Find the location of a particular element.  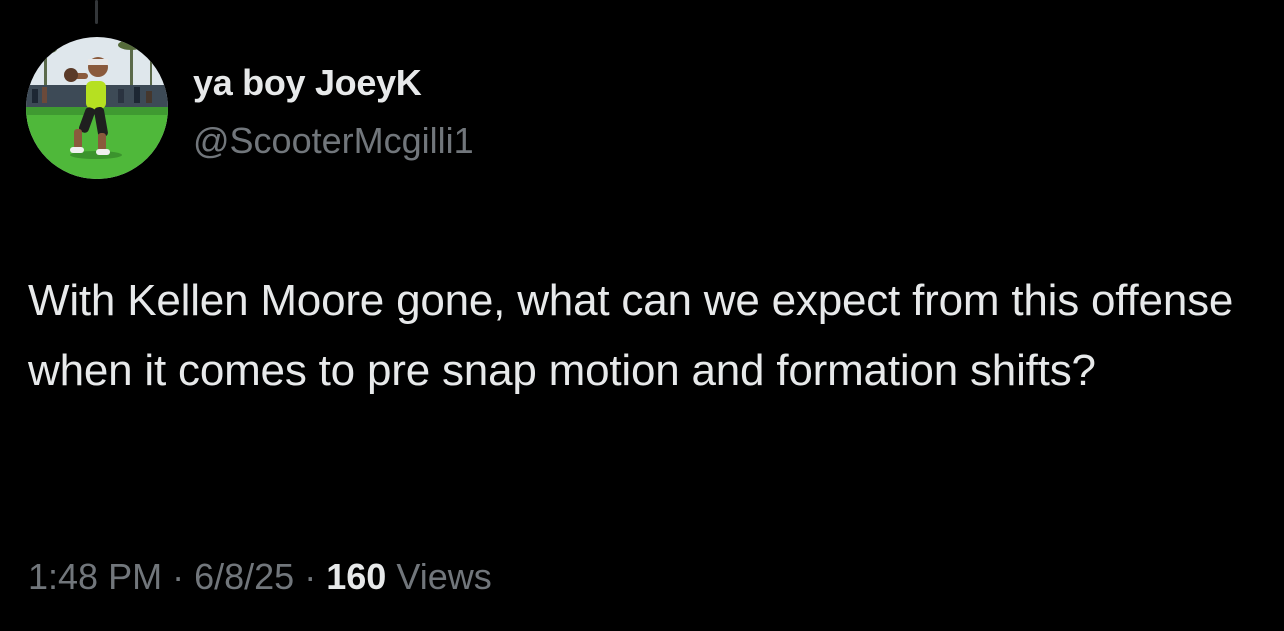

avatar-photo is located at coordinates (97, 108).